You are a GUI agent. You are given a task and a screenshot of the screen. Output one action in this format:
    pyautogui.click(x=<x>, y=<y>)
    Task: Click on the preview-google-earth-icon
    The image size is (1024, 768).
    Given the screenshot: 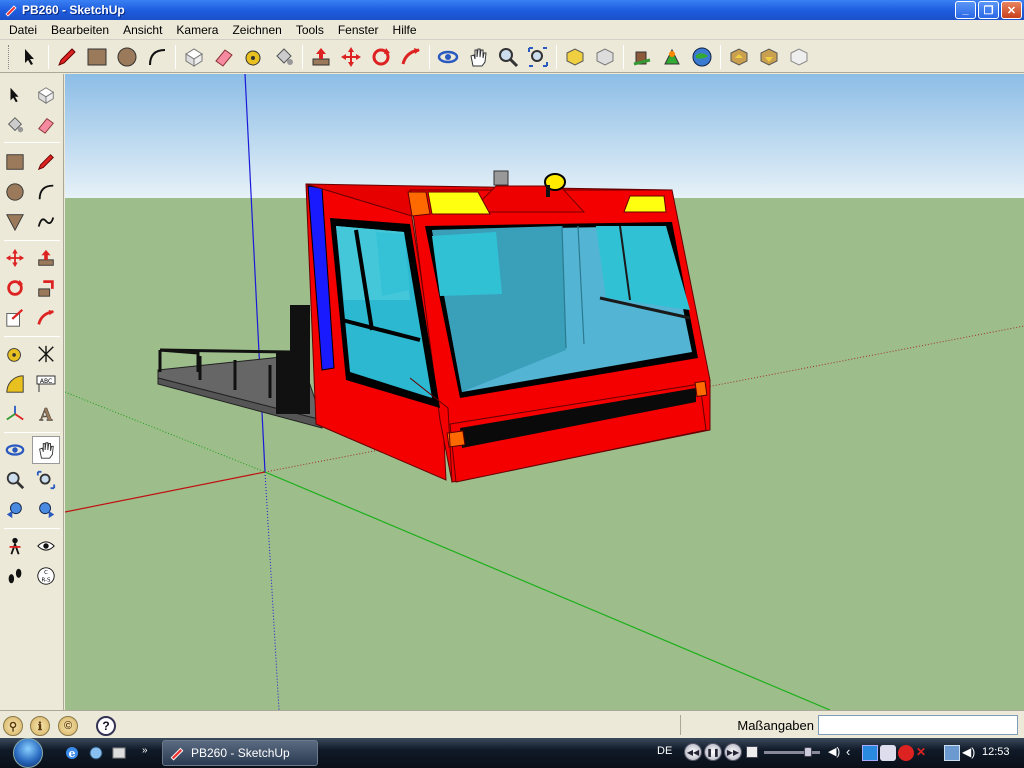 What is the action you would take?
    pyautogui.click(x=739, y=57)
    